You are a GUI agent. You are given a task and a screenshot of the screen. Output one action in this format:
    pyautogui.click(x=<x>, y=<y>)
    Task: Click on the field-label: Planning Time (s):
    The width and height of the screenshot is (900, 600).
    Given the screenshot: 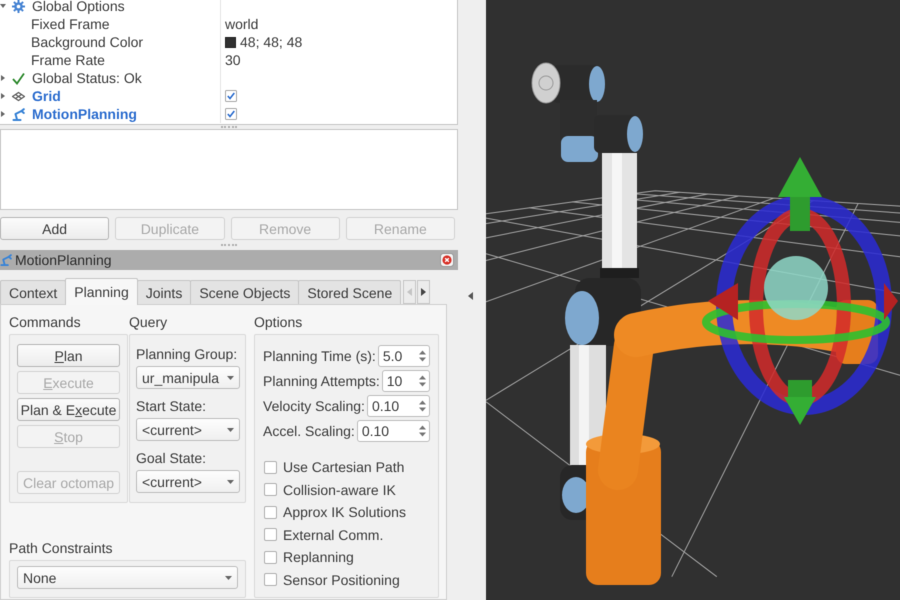 What is the action you would take?
    pyautogui.click(x=319, y=356)
    